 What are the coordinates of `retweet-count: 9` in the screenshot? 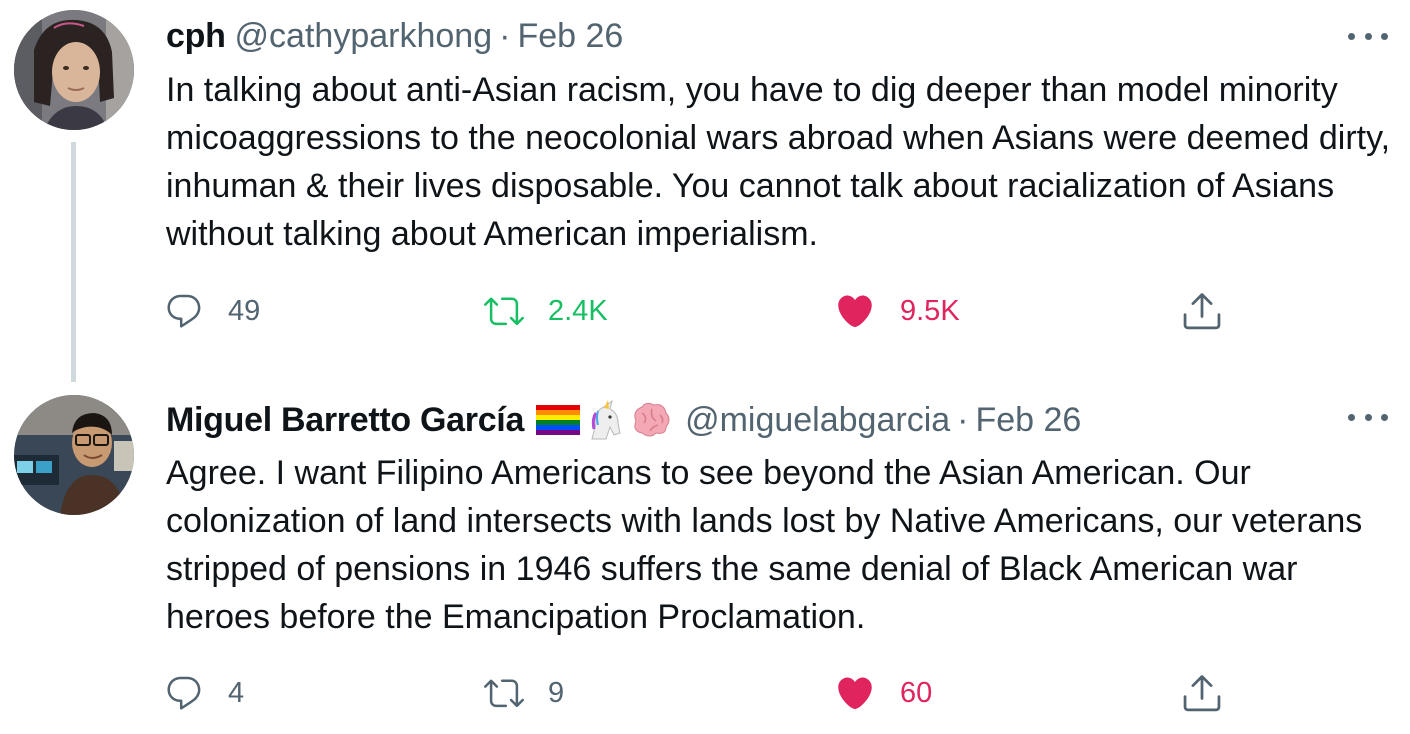 It's located at (556, 692).